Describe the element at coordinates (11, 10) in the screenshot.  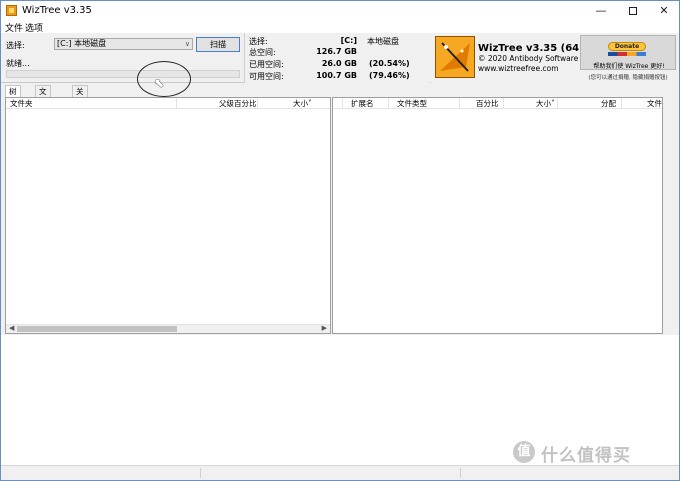
I see `wiztree-app-icon` at that location.